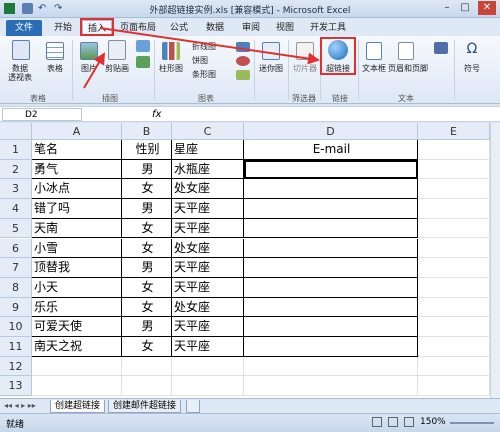 The width and height of the screenshot is (500, 432). What do you see at coordinates (495, 260) in the screenshot?
I see `vertical-scrollbar` at bounding box center [495, 260].